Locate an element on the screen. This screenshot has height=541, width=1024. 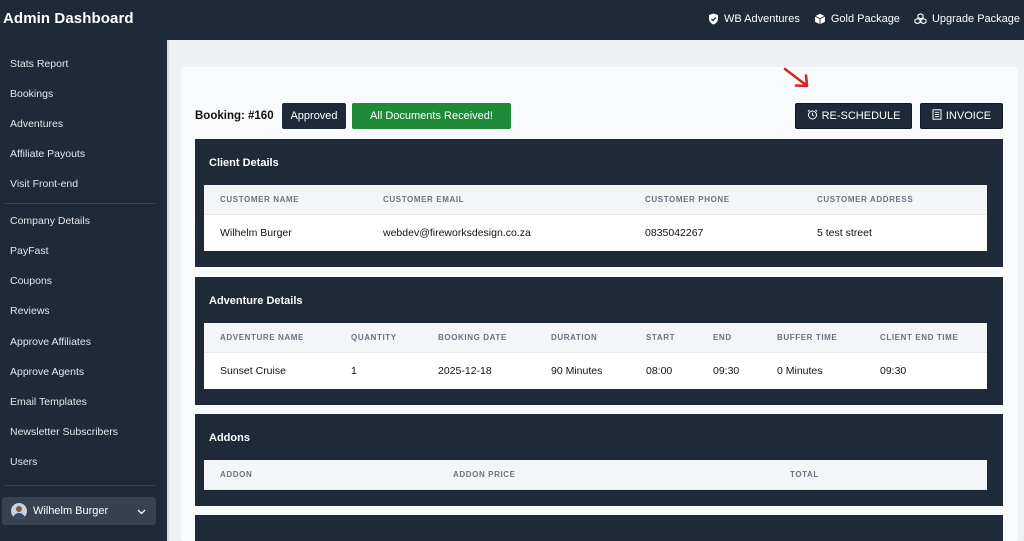
booking-date: 2025-12-18 is located at coordinates (465, 371).